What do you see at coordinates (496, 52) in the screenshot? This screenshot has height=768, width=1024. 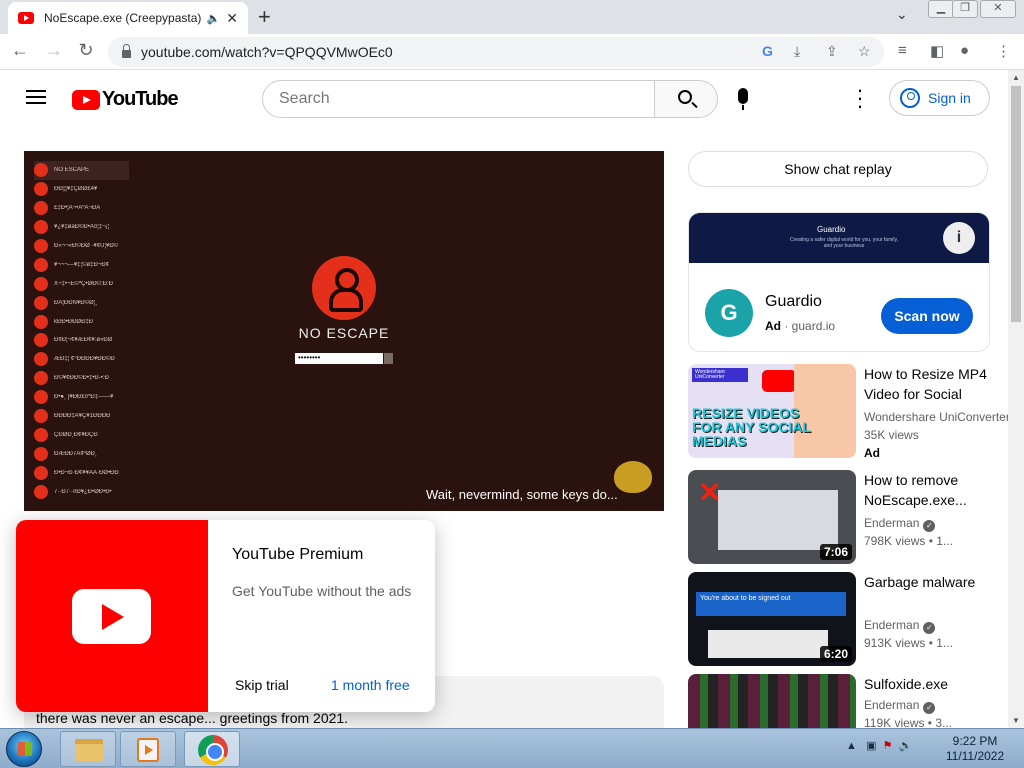 I see `address-bar: youtube.com/watch?v=QPQQVMwOEc0 G ⤓ ⇪ ☆` at bounding box center [496, 52].